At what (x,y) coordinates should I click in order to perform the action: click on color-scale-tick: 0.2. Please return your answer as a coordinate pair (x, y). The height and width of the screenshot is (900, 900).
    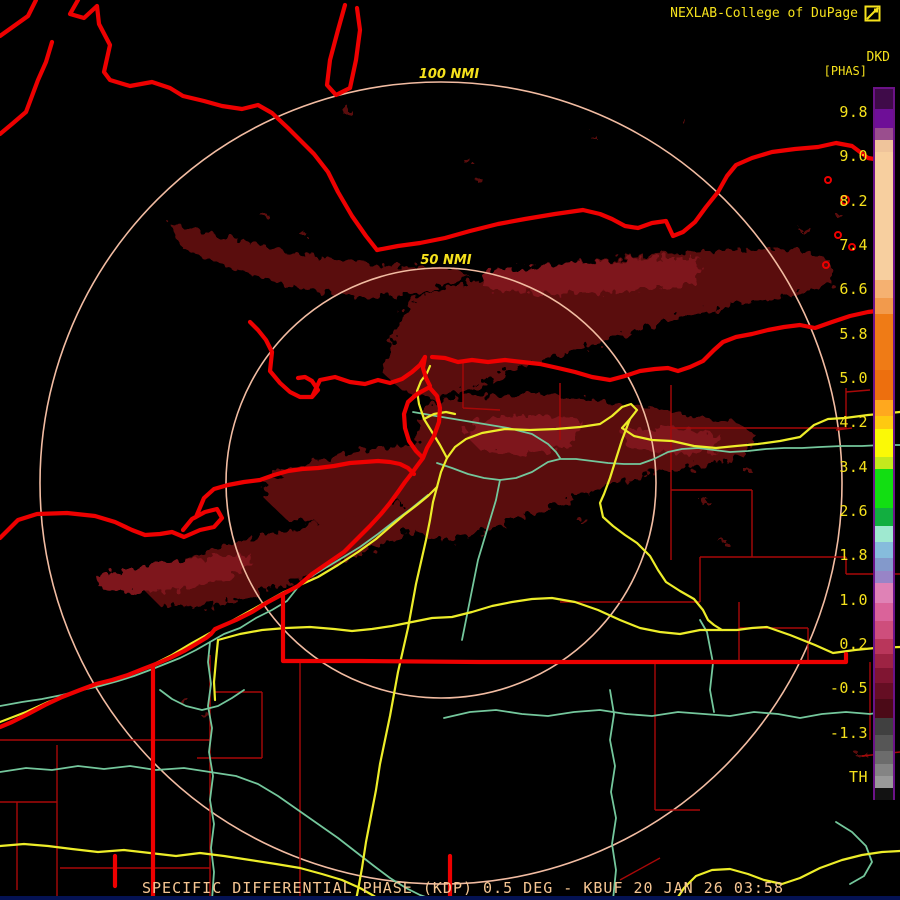
    Looking at the image, I should click on (853, 643).